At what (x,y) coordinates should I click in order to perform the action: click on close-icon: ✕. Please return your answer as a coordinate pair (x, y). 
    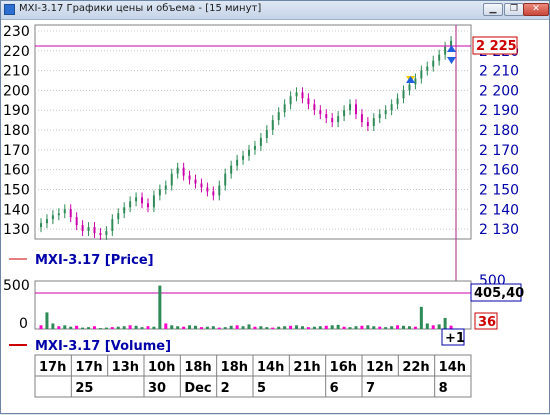
    Looking at the image, I should click on (536, 9).